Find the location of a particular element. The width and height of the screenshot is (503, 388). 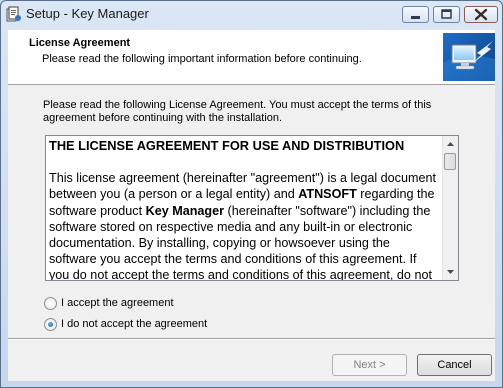

setup-app-icon is located at coordinates (14, 14).